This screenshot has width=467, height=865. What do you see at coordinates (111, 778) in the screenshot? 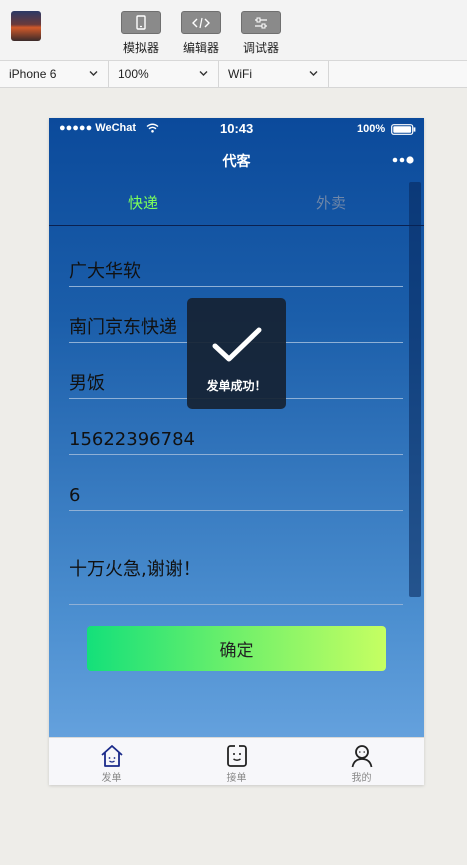
I see `bottom-tab-post-order-label: 发单` at bounding box center [111, 778].